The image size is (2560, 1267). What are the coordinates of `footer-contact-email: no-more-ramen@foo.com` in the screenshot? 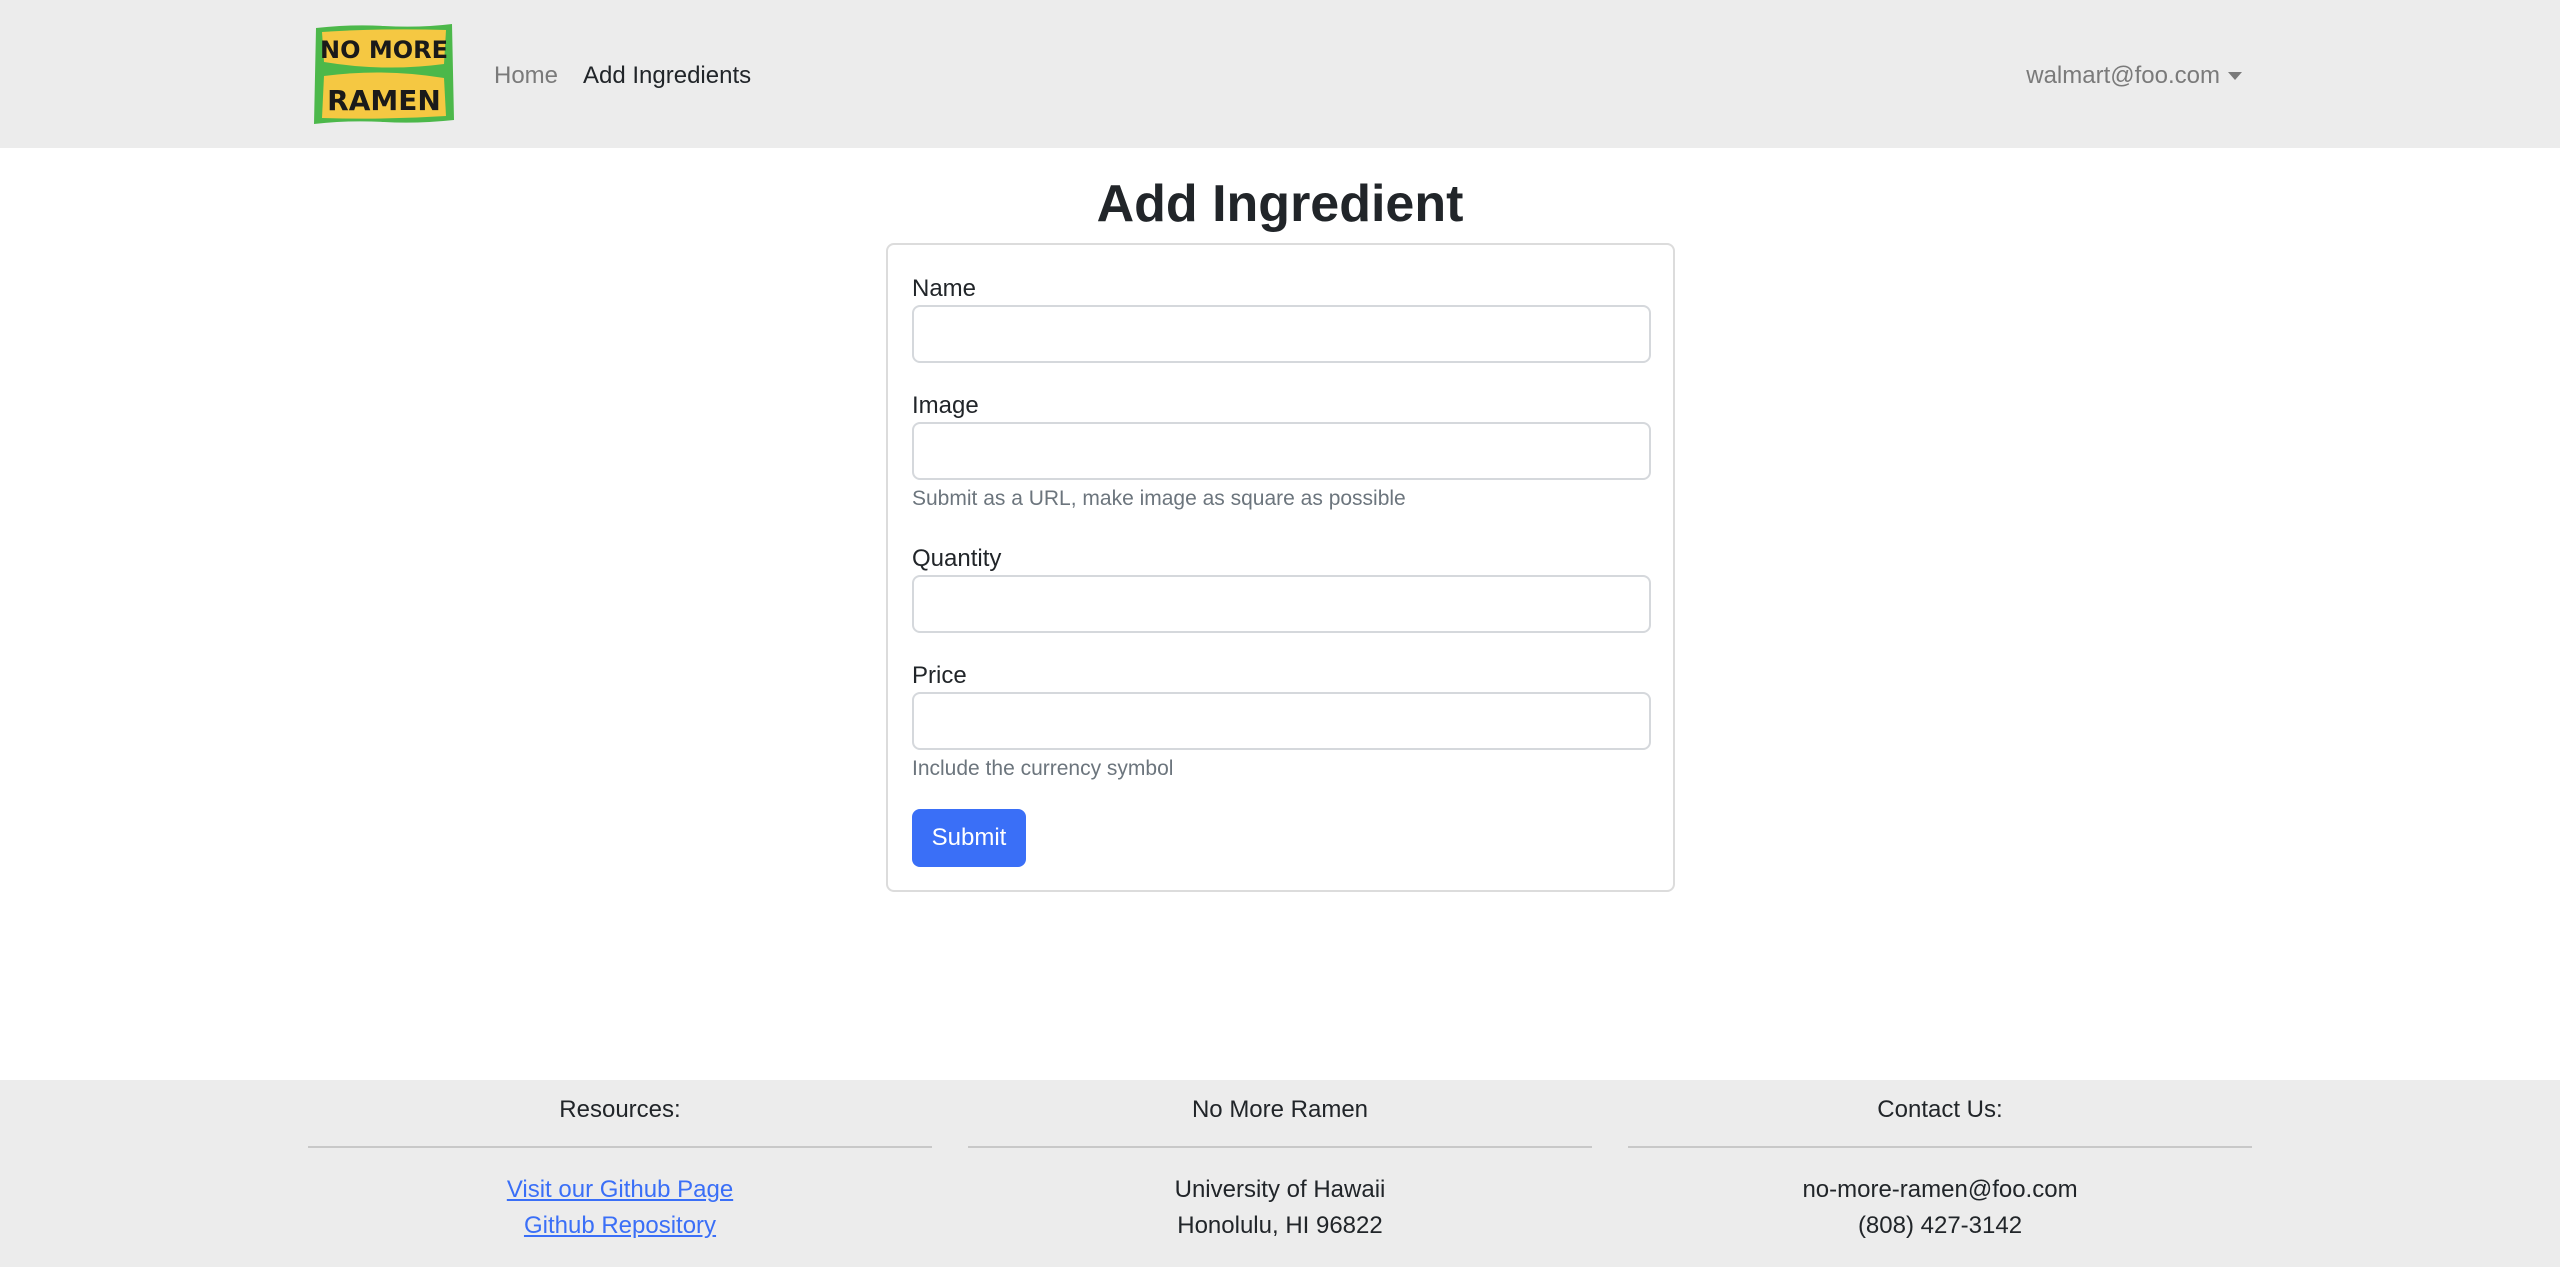 It's located at (1940, 1189).